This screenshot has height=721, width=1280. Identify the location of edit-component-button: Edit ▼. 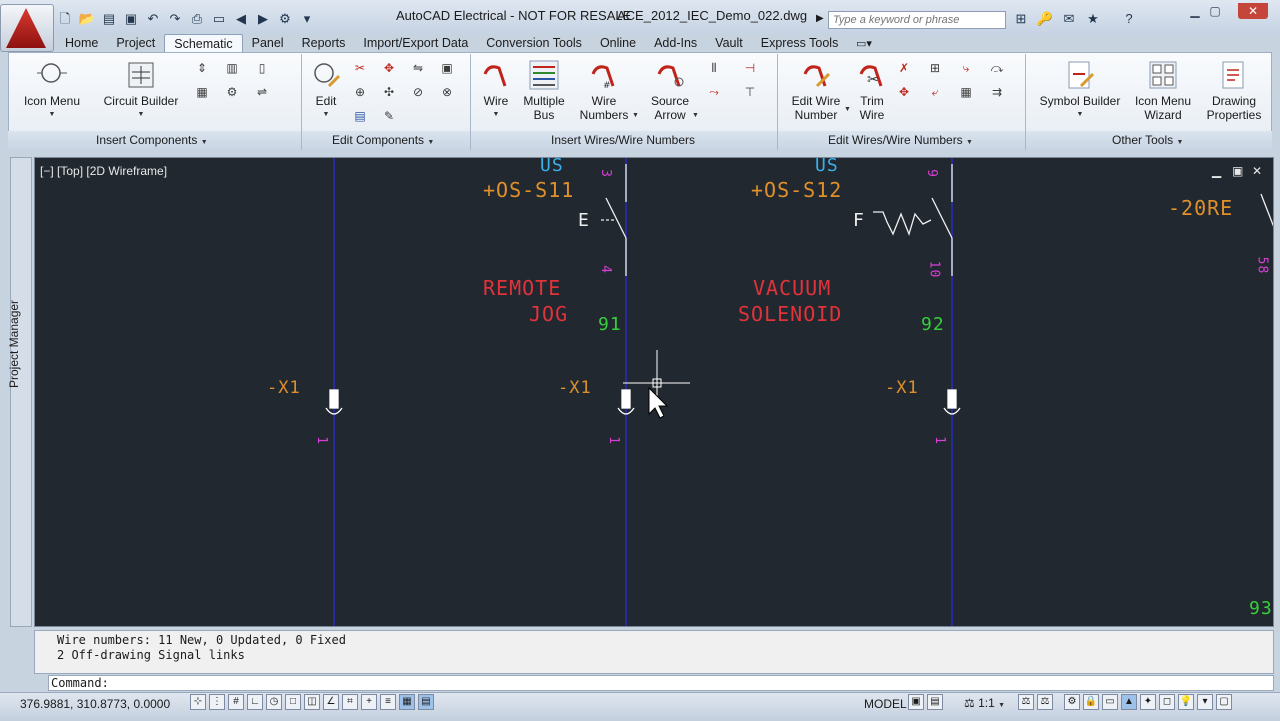
(326, 91).